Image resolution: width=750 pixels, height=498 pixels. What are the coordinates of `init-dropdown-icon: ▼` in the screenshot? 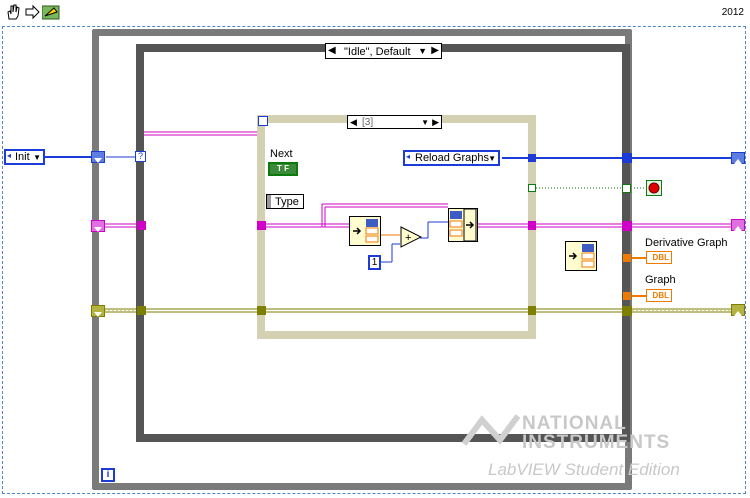 It's located at (37, 157).